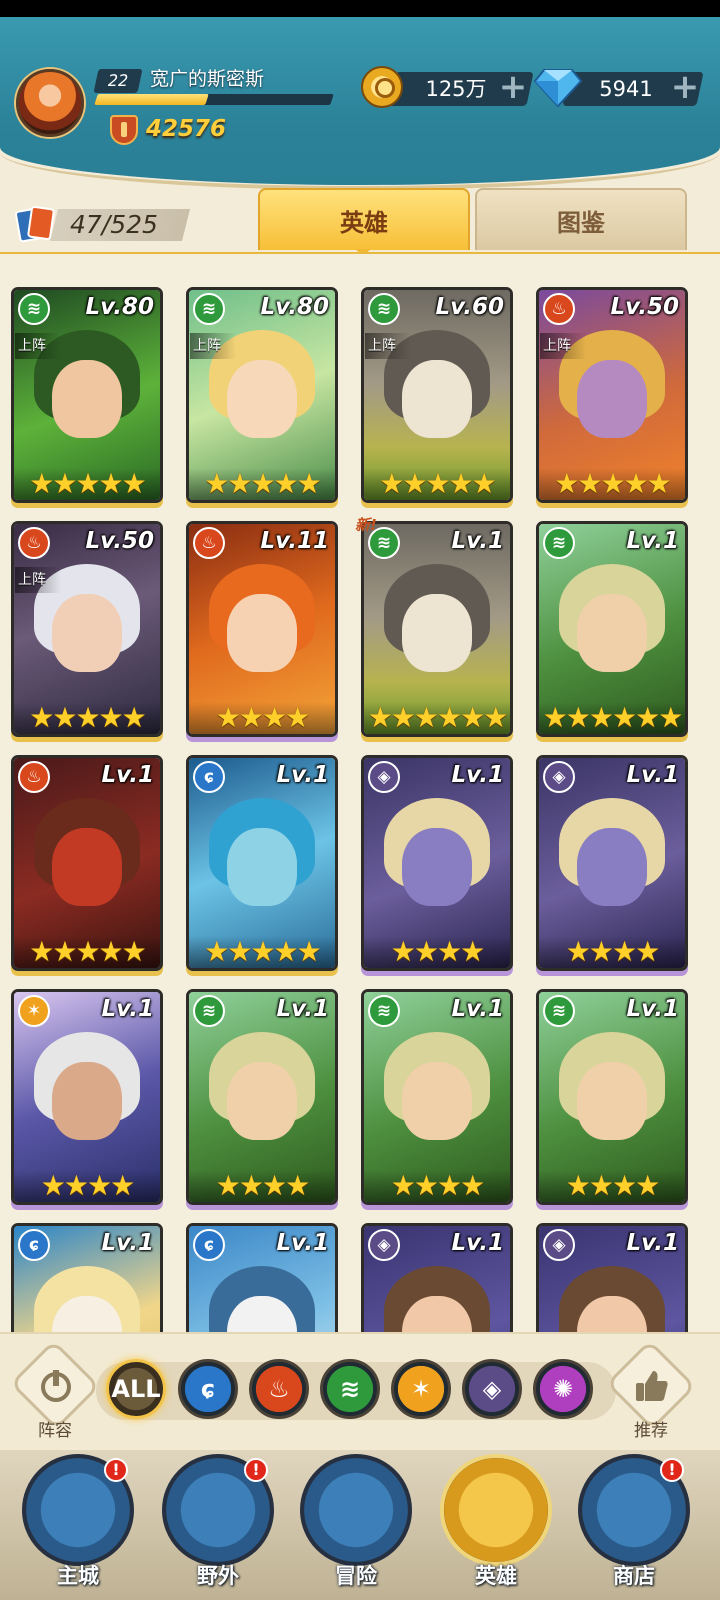  What do you see at coordinates (456, 89) in the screenshot?
I see `gold-amount: 125万` at bounding box center [456, 89].